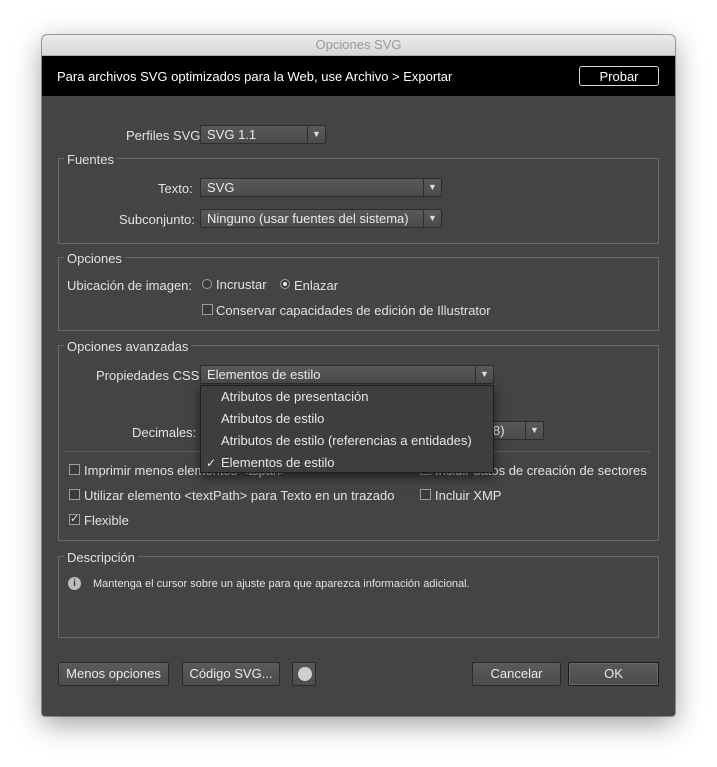 The height and width of the screenshot is (767, 717). Describe the element at coordinates (164, 432) in the screenshot. I see `decimals-label: Decimales:` at that location.